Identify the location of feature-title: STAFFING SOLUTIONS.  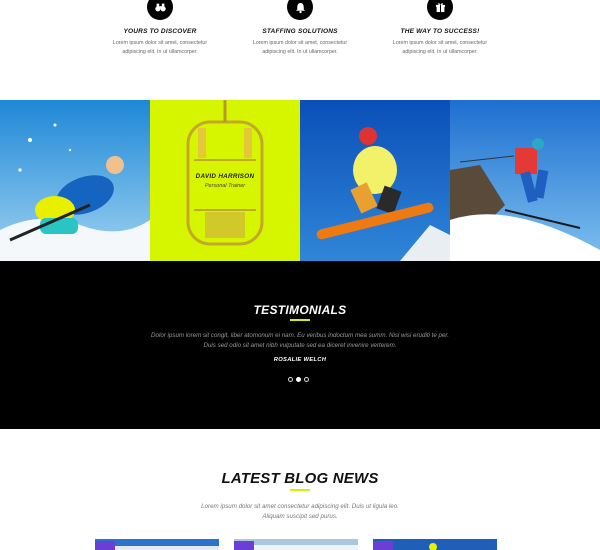
(300, 31).